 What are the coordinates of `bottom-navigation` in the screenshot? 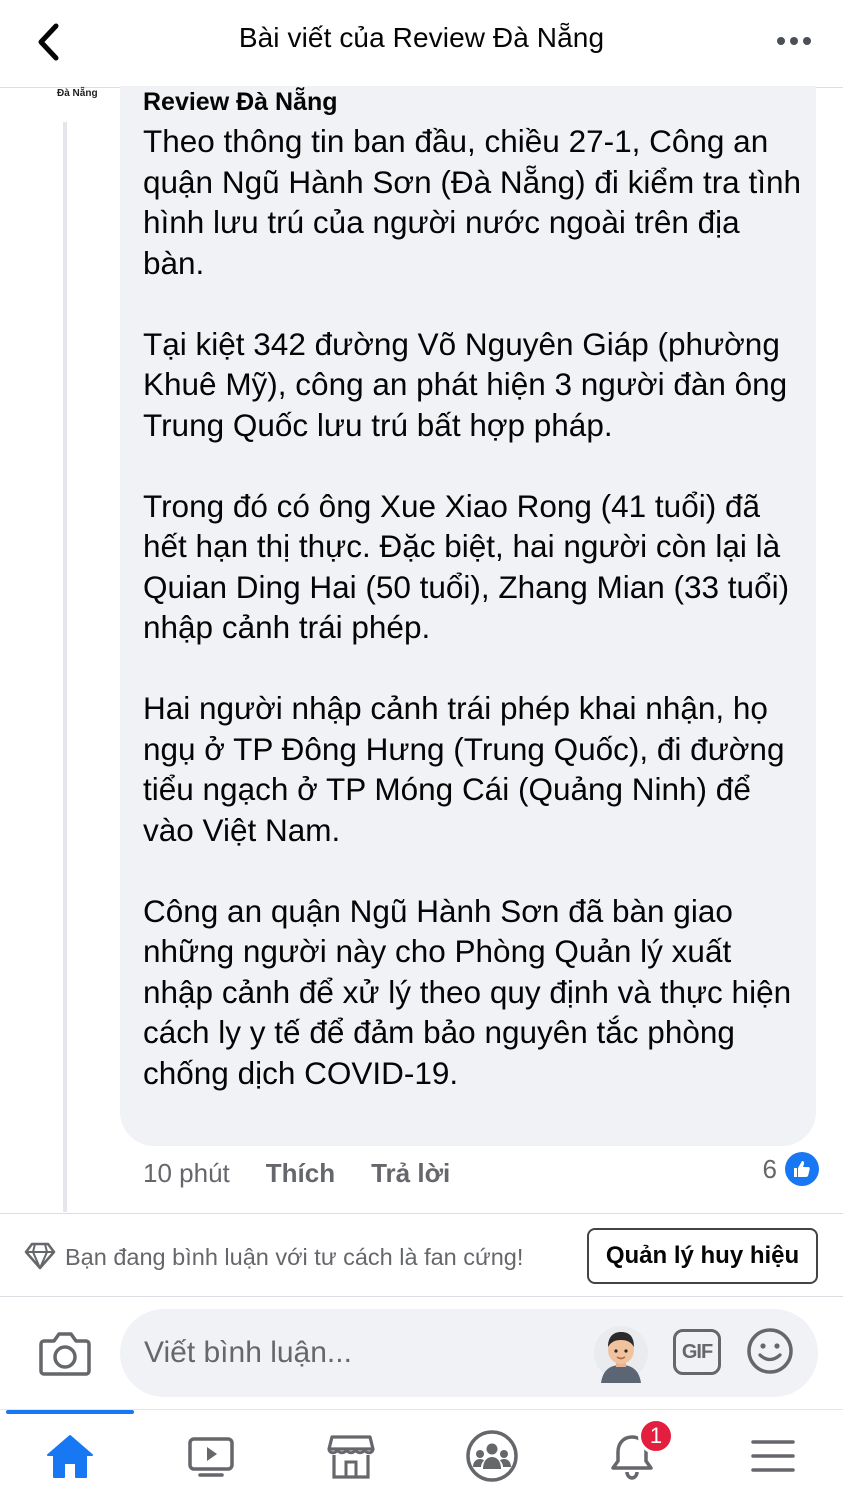 It's located at (421, 1454).